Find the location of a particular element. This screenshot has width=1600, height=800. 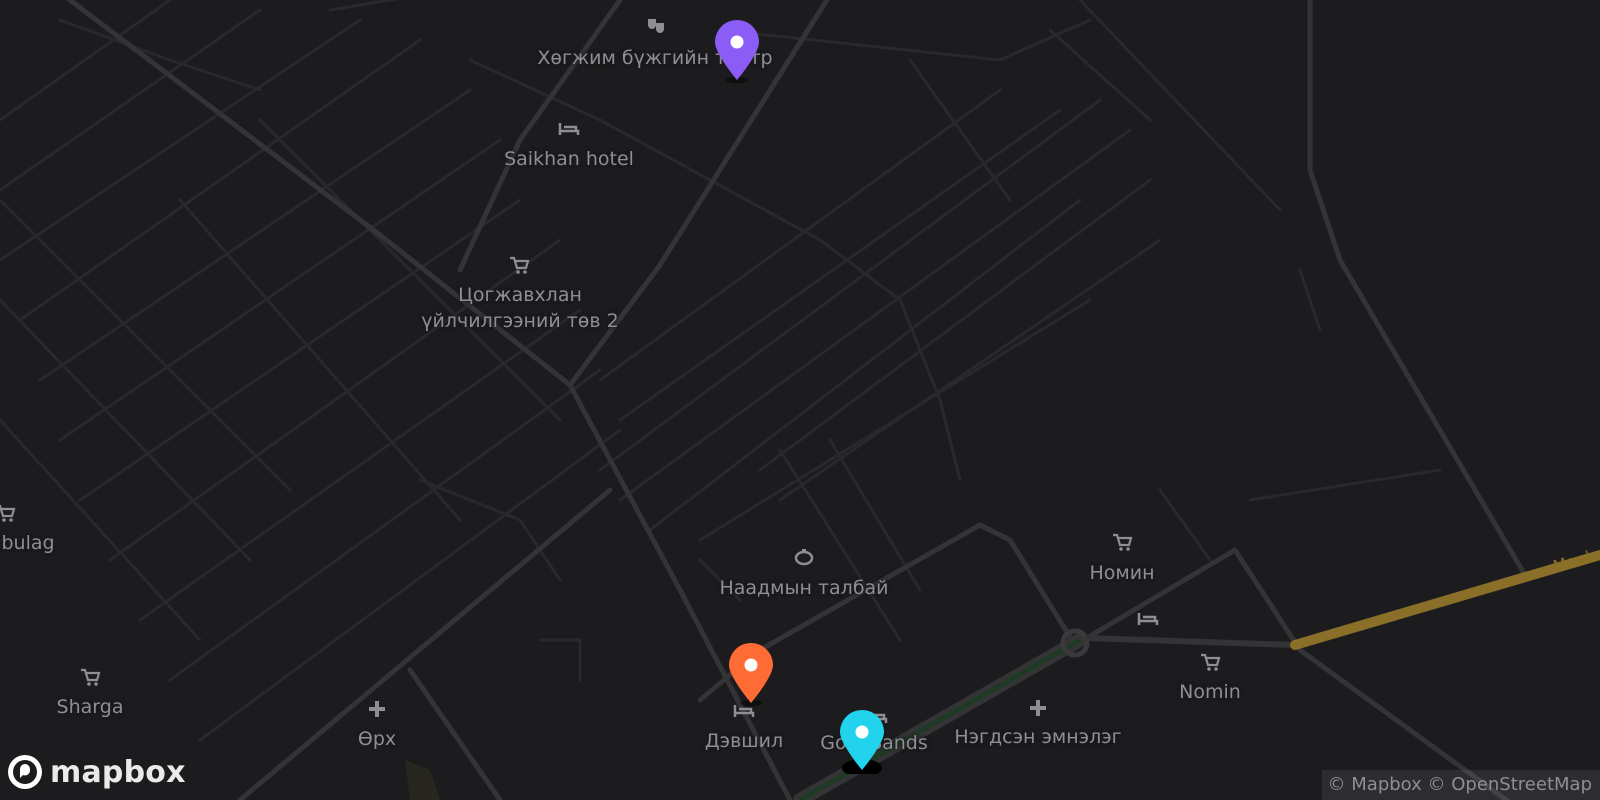

place-label: Дэвшил is located at coordinates (744, 741).